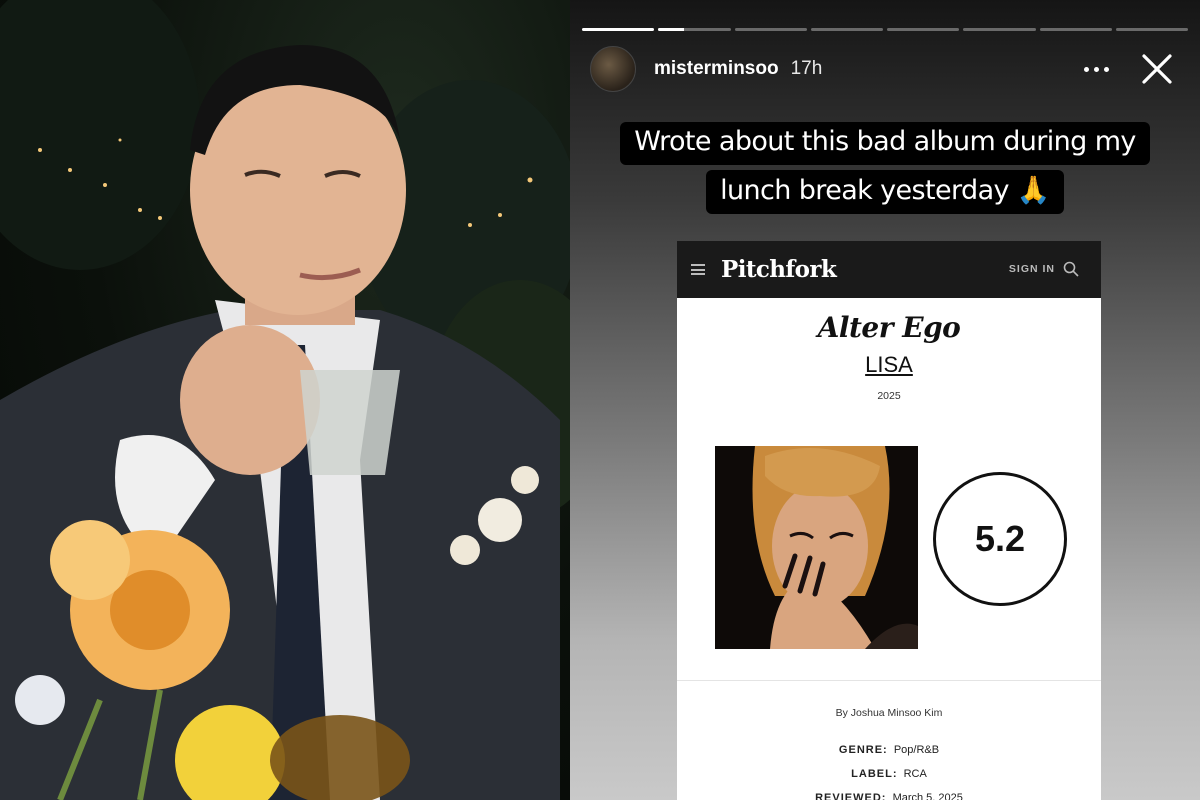 The height and width of the screenshot is (800, 1200). What do you see at coordinates (889, 713) in the screenshot?
I see `byline: By Joshua Minsoo Kim` at bounding box center [889, 713].